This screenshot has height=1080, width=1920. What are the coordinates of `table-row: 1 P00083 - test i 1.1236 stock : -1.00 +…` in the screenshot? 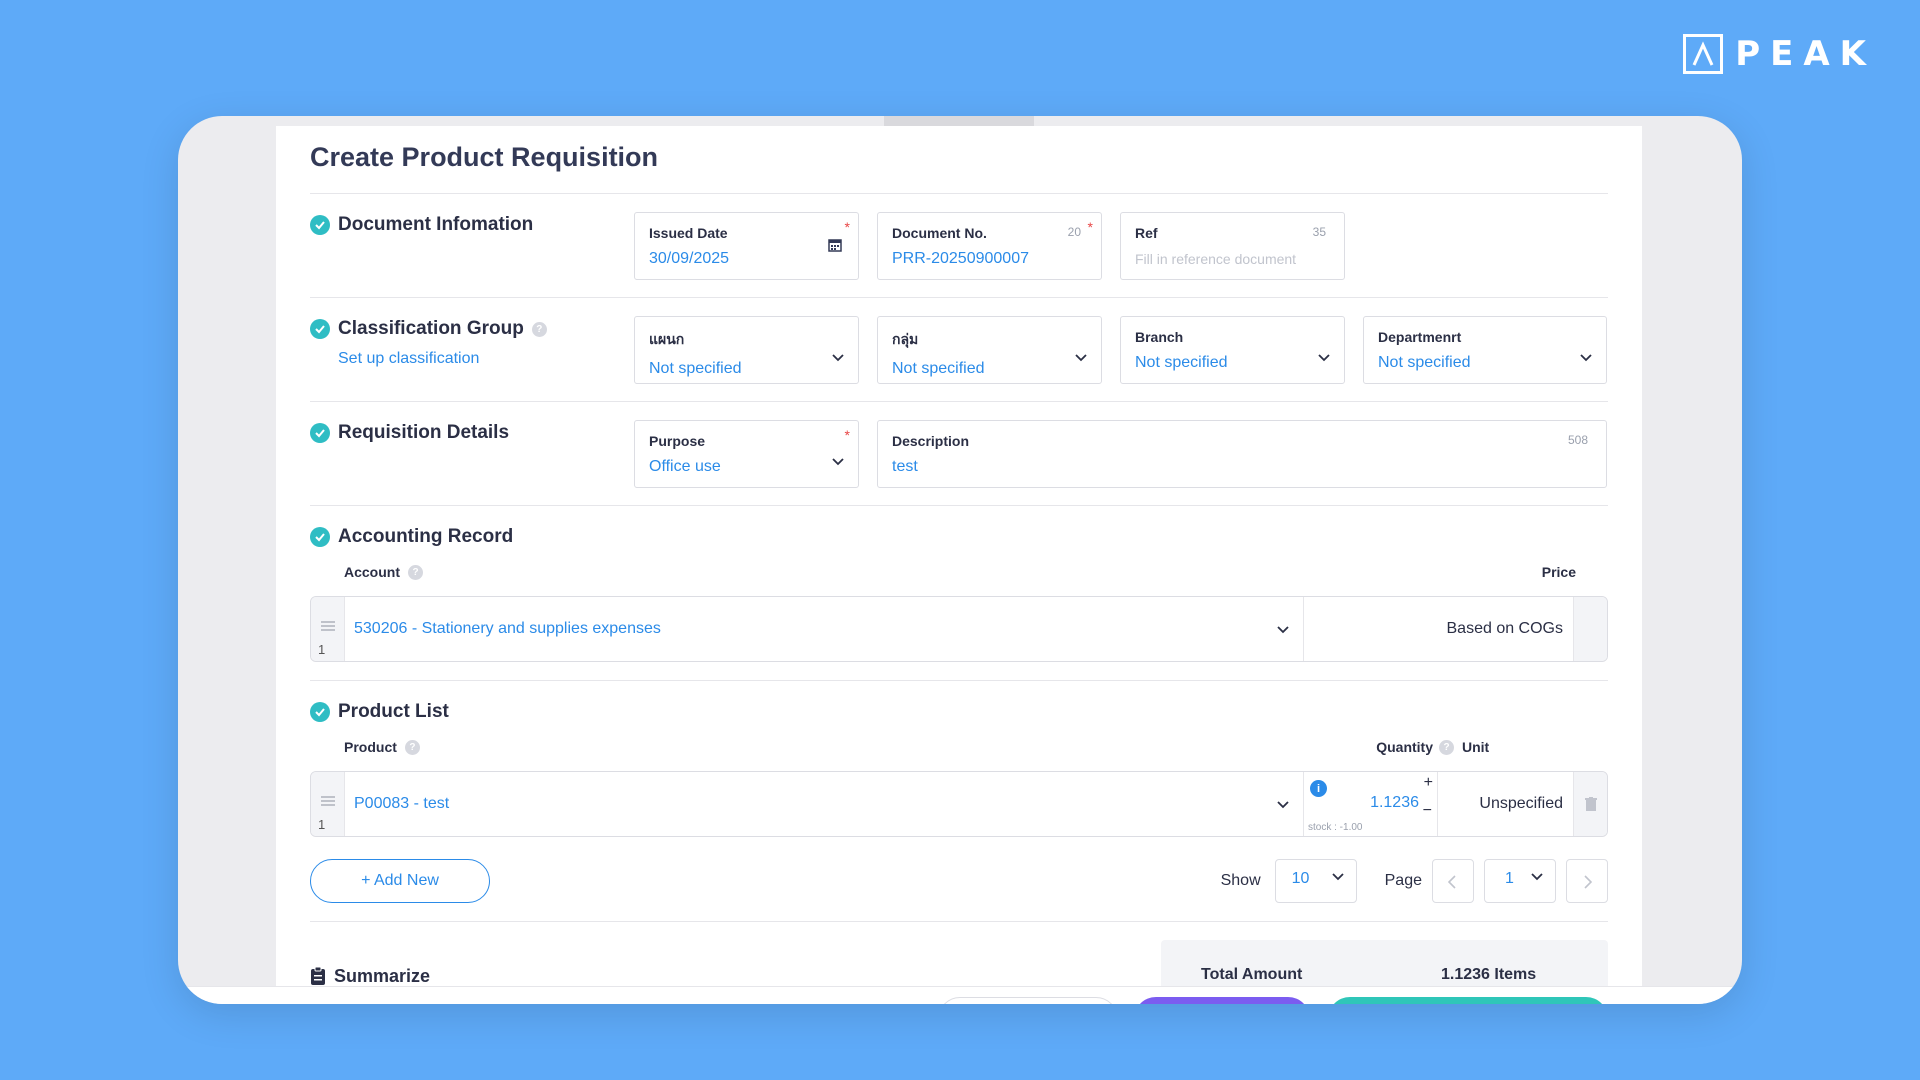 It's located at (959, 804).